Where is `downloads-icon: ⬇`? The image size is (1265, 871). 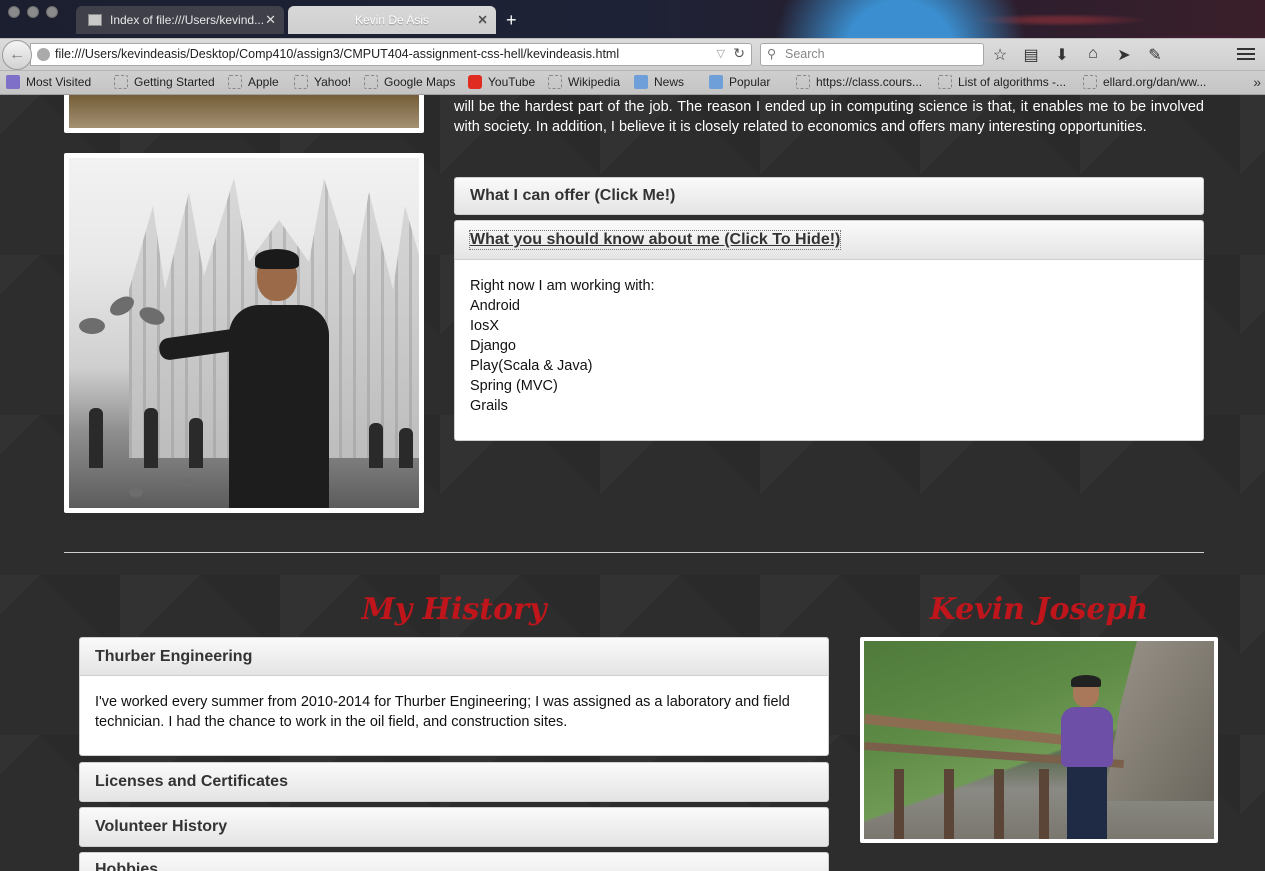
downloads-icon: ⬇ is located at coordinates (1062, 55).